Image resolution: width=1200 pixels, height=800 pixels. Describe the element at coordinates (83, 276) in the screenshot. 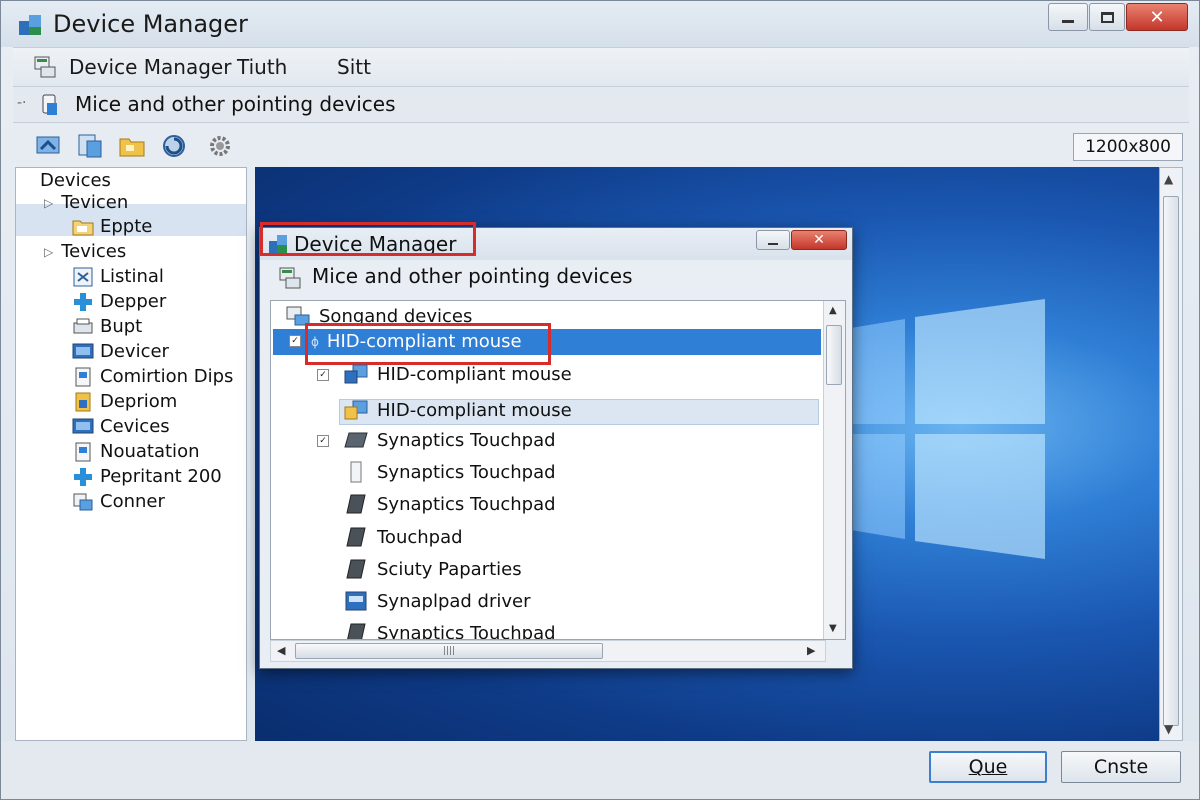

I see `device-icon` at that location.